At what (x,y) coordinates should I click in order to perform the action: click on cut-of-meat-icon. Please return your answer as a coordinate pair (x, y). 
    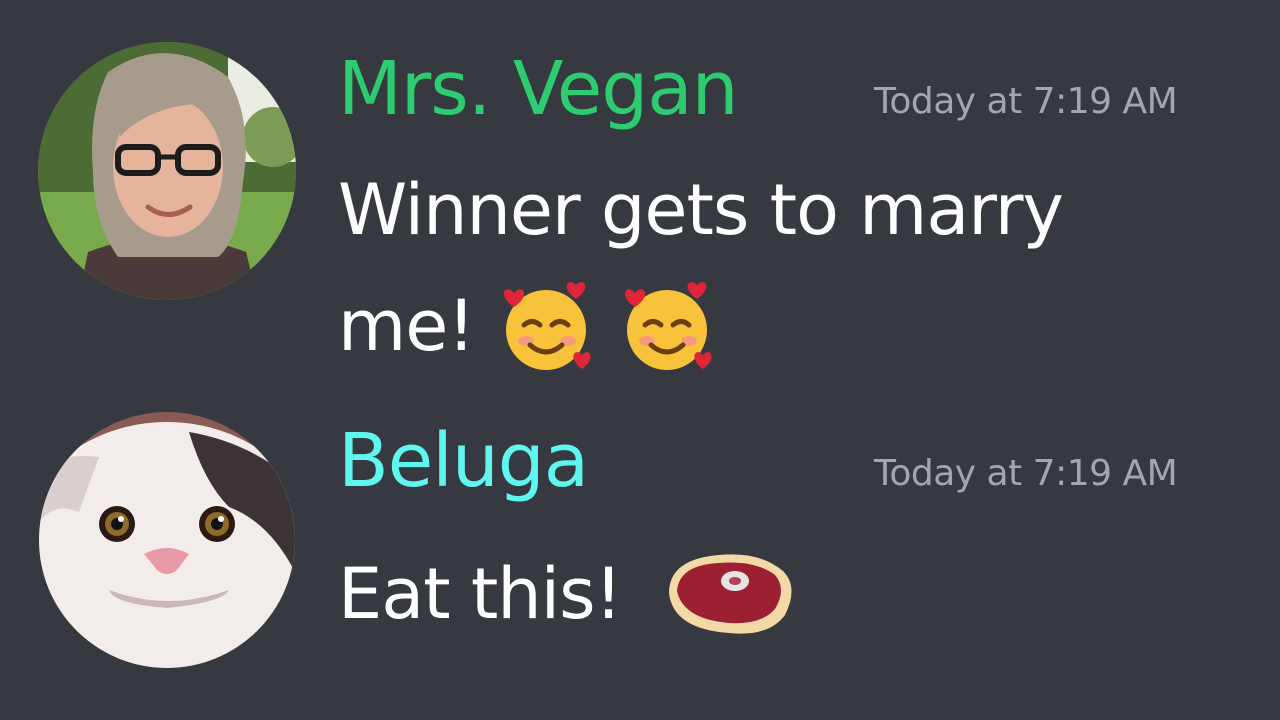
    Looking at the image, I should click on (729, 593).